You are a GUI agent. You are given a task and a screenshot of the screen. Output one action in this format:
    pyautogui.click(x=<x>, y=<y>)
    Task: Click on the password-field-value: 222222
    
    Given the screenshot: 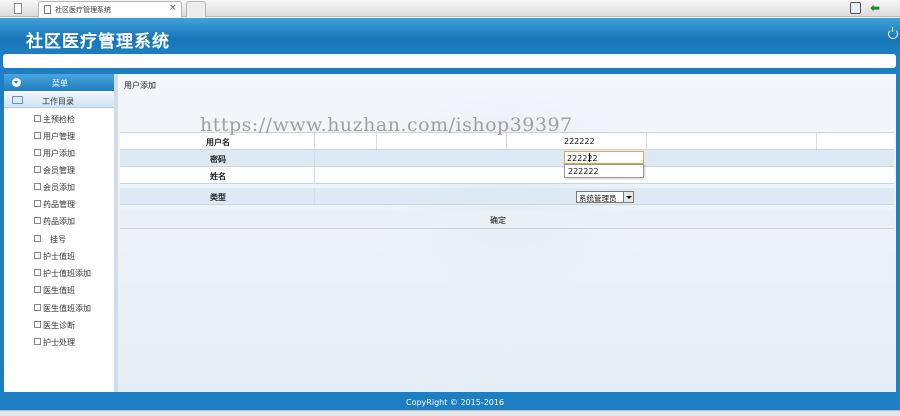 What is the action you would take?
    pyautogui.click(x=582, y=158)
    